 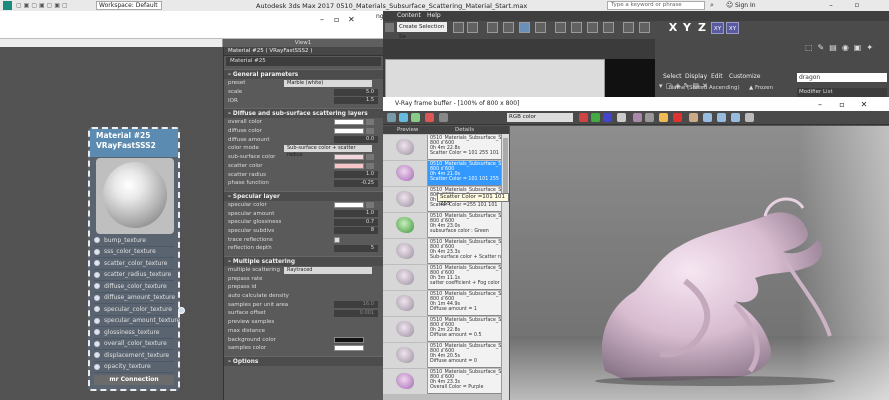 I want to click on lens-effects-icon, so click(x=693, y=117).